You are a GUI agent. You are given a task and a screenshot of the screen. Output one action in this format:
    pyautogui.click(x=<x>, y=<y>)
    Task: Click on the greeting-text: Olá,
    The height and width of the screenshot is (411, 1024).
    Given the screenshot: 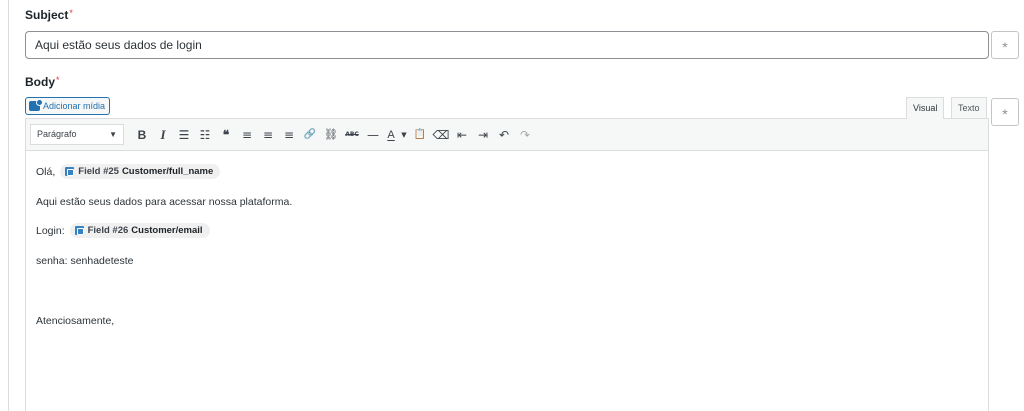 What is the action you would take?
    pyautogui.click(x=46, y=171)
    